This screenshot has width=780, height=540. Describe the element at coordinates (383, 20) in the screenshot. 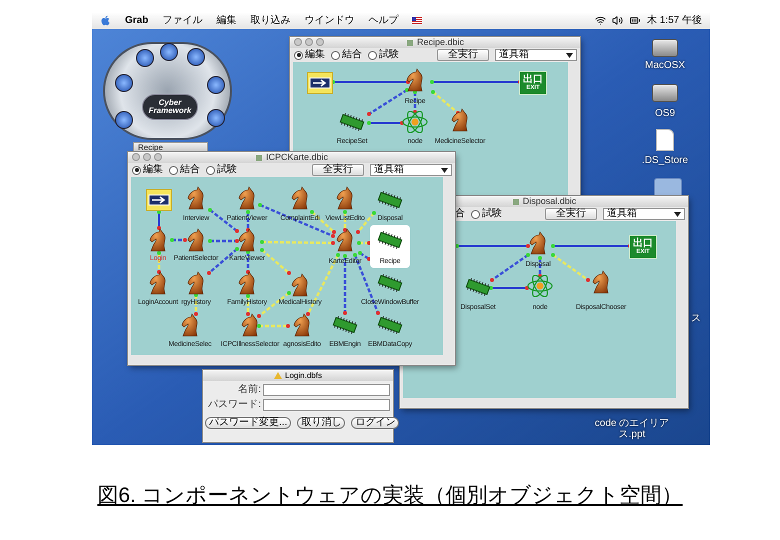

I see `menu-item: ヘルプ` at that location.